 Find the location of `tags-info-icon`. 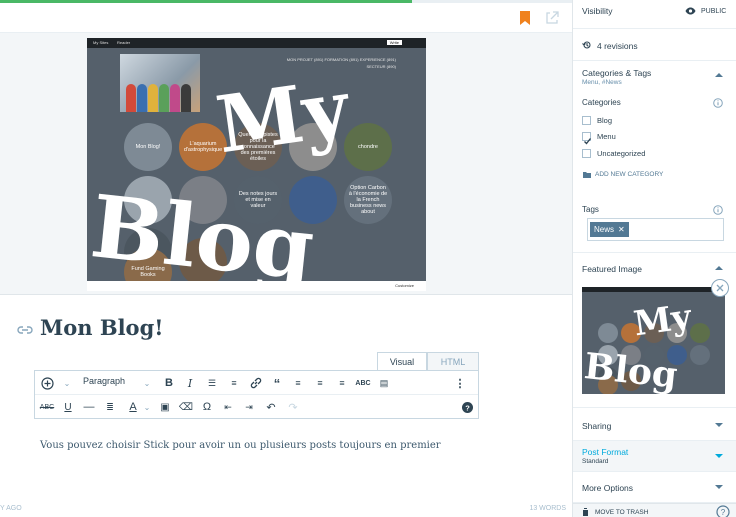

tags-info-icon is located at coordinates (718, 210).